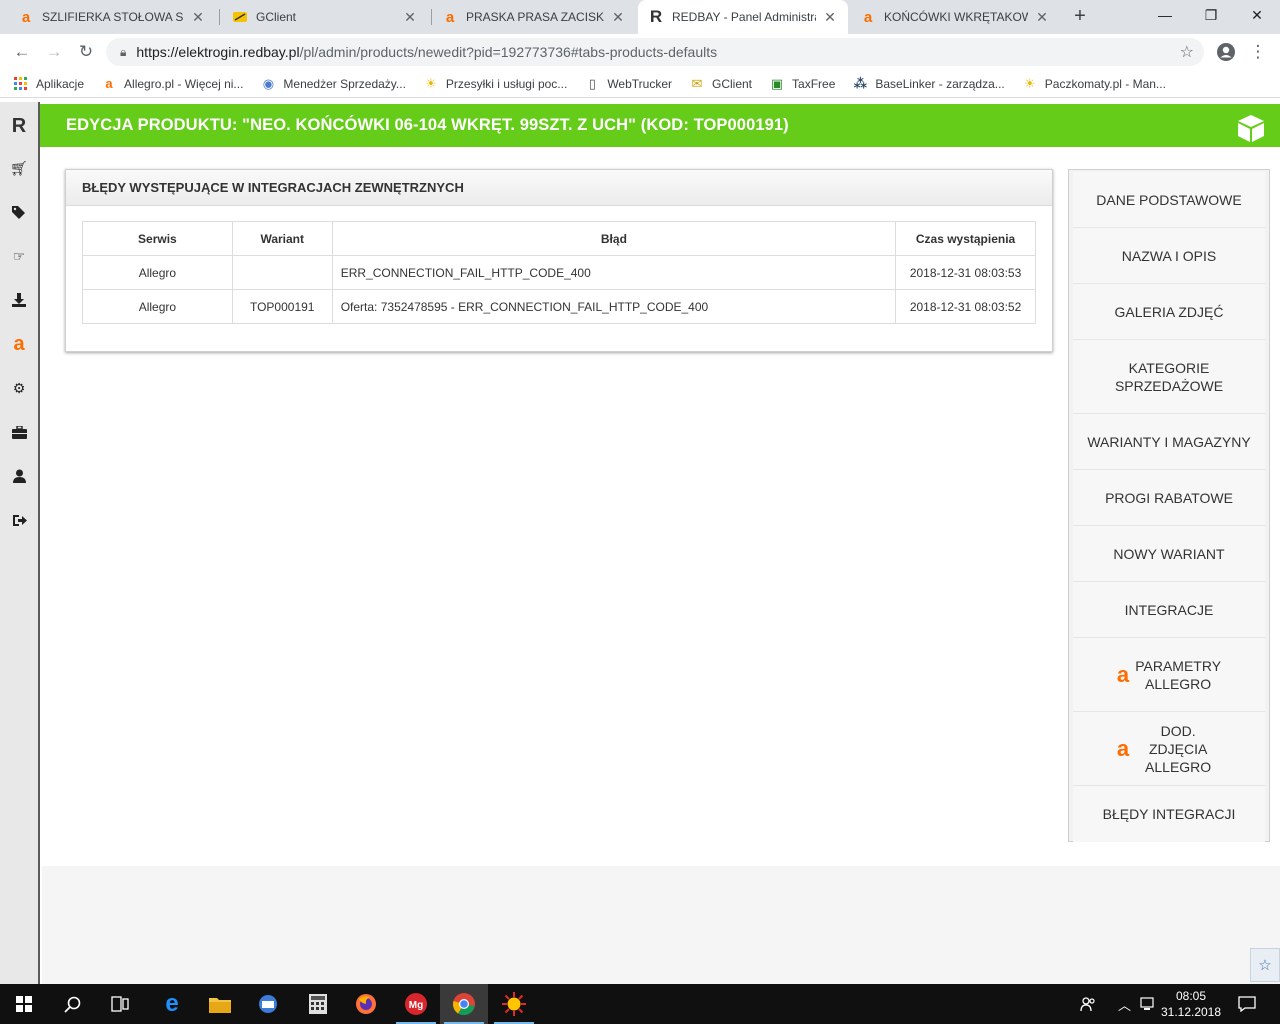 Image resolution: width=1280 pixels, height=1024 pixels. What do you see at coordinates (464, 1004) in the screenshot?
I see `chrome-icon` at bounding box center [464, 1004].